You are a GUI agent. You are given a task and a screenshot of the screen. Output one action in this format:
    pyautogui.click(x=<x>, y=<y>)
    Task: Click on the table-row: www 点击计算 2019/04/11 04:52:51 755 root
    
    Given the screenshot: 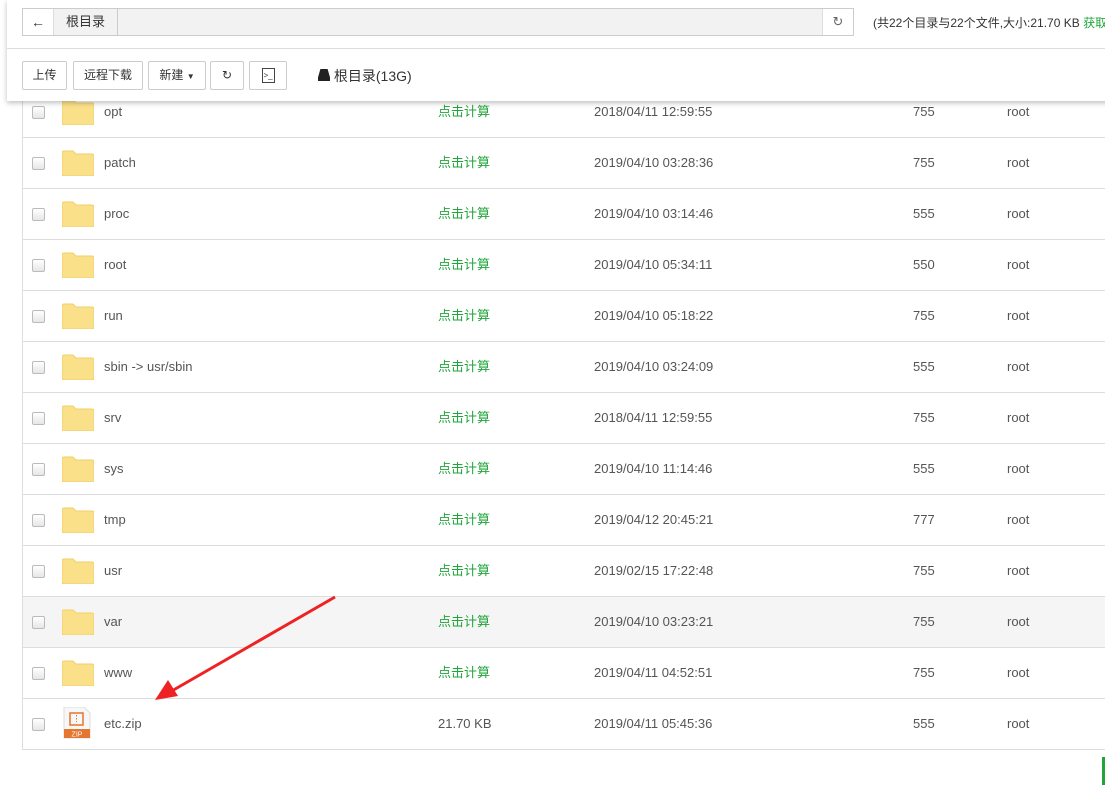 What is the action you would take?
    pyautogui.click(x=564, y=673)
    